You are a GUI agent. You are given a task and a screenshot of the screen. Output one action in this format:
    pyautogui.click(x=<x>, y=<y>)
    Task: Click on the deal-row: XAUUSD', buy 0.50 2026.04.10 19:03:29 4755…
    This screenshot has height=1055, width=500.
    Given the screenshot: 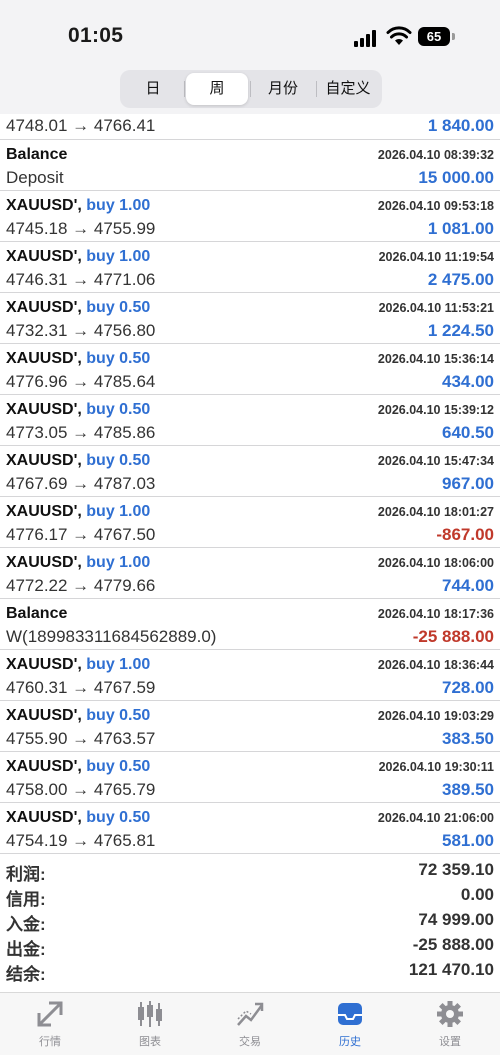 What is the action you would take?
    pyautogui.click(x=250, y=726)
    